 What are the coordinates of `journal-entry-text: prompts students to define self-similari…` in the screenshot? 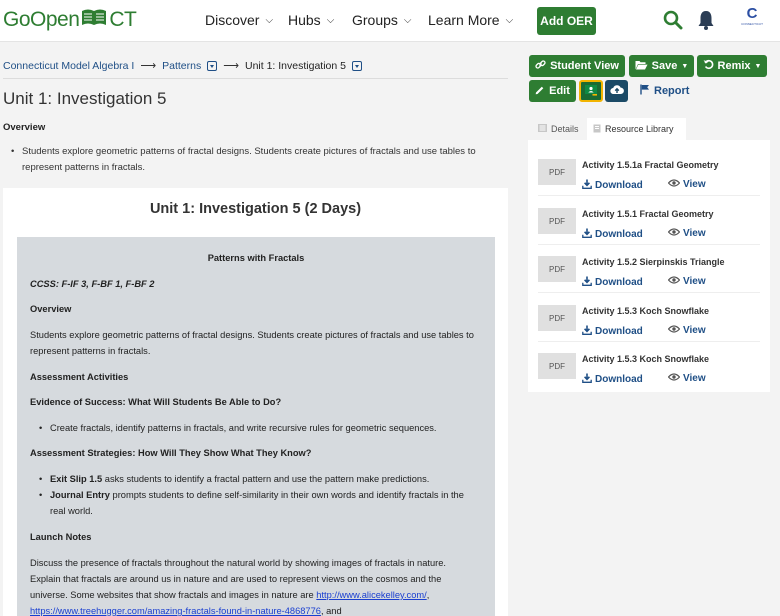 It's located at (286, 495).